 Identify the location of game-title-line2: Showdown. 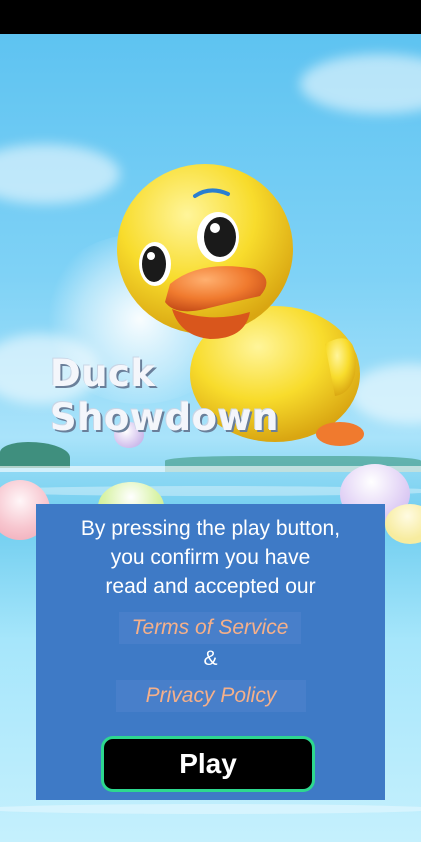
(165, 417).